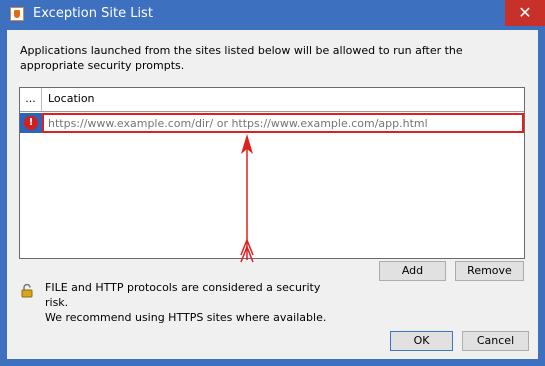 The image size is (545, 366). Describe the element at coordinates (525, 13) in the screenshot. I see `close-button: ✕` at that location.